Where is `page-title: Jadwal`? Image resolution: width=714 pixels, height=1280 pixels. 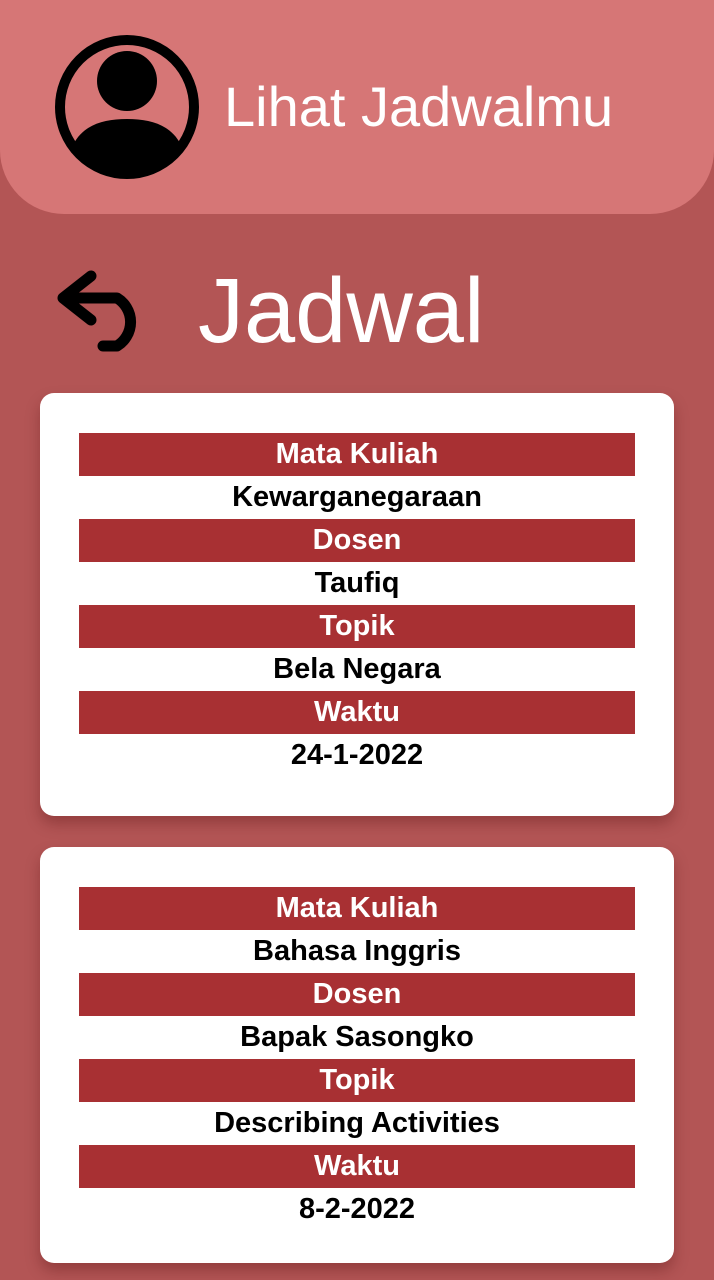 page-title: Jadwal is located at coordinates (341, 311).